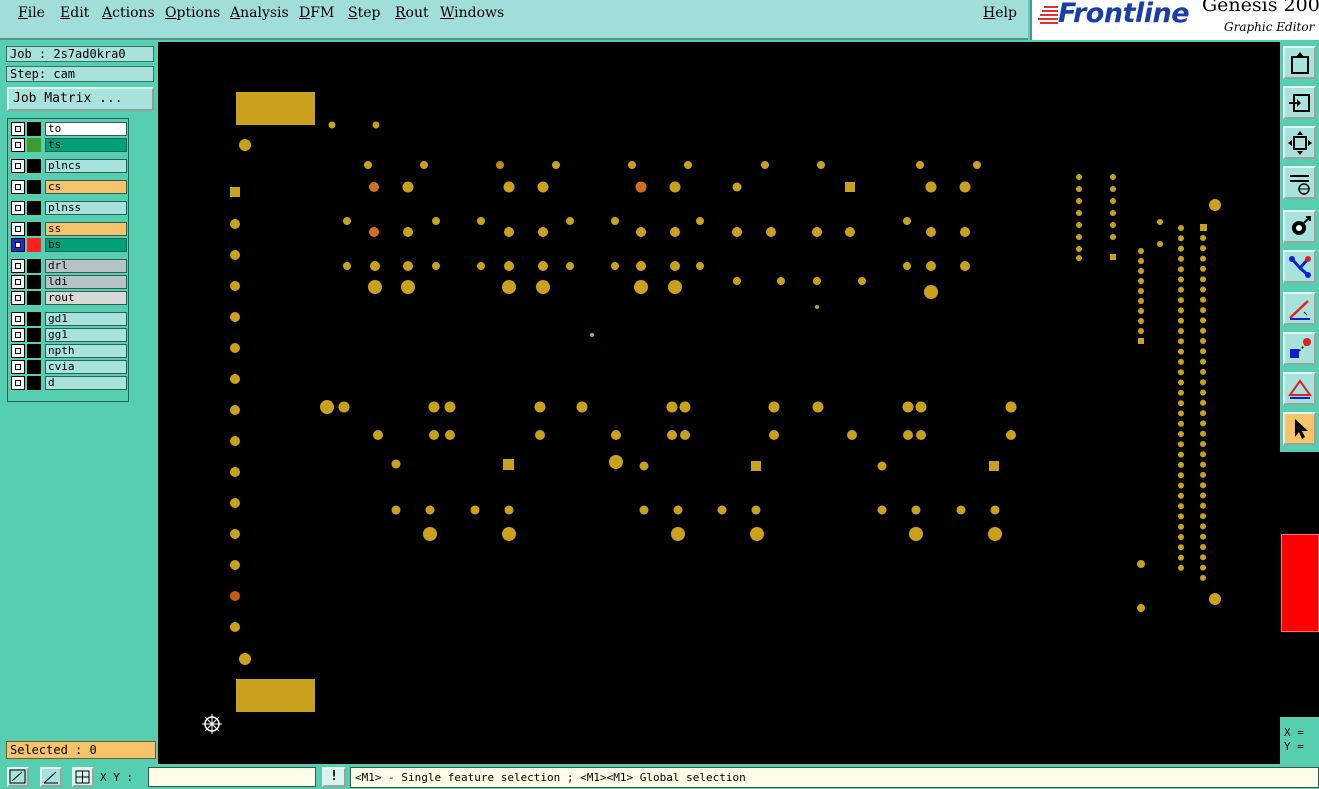  What do you see at coordinates (69, 282) in the screenshot?
I see `layer-row-ldi: ldi` at bounding box center [69, 282].